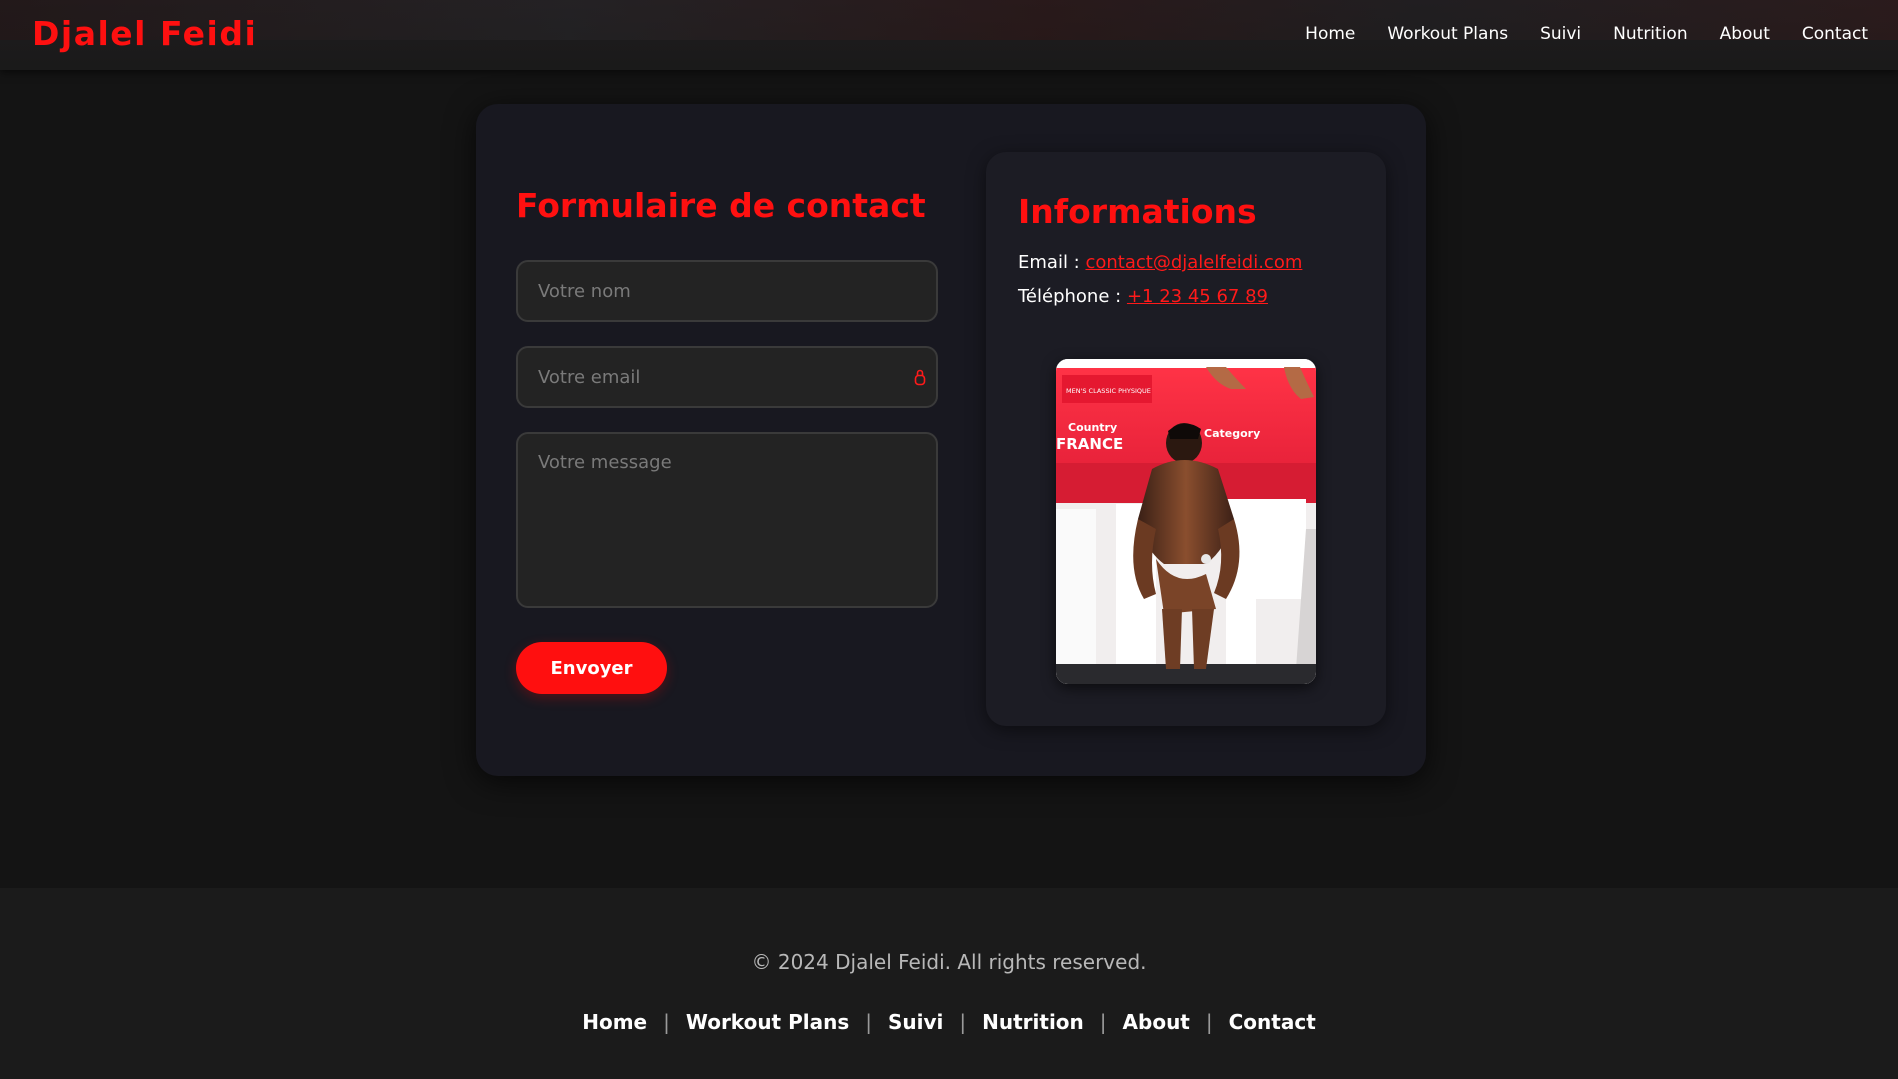 This screenshot has height=1079, width=1898. What do you see at coordinates (1447, 34) in the screenshot?
I see `nav-workout-plans: Workout Plans` at bounding box center [1447, 34].